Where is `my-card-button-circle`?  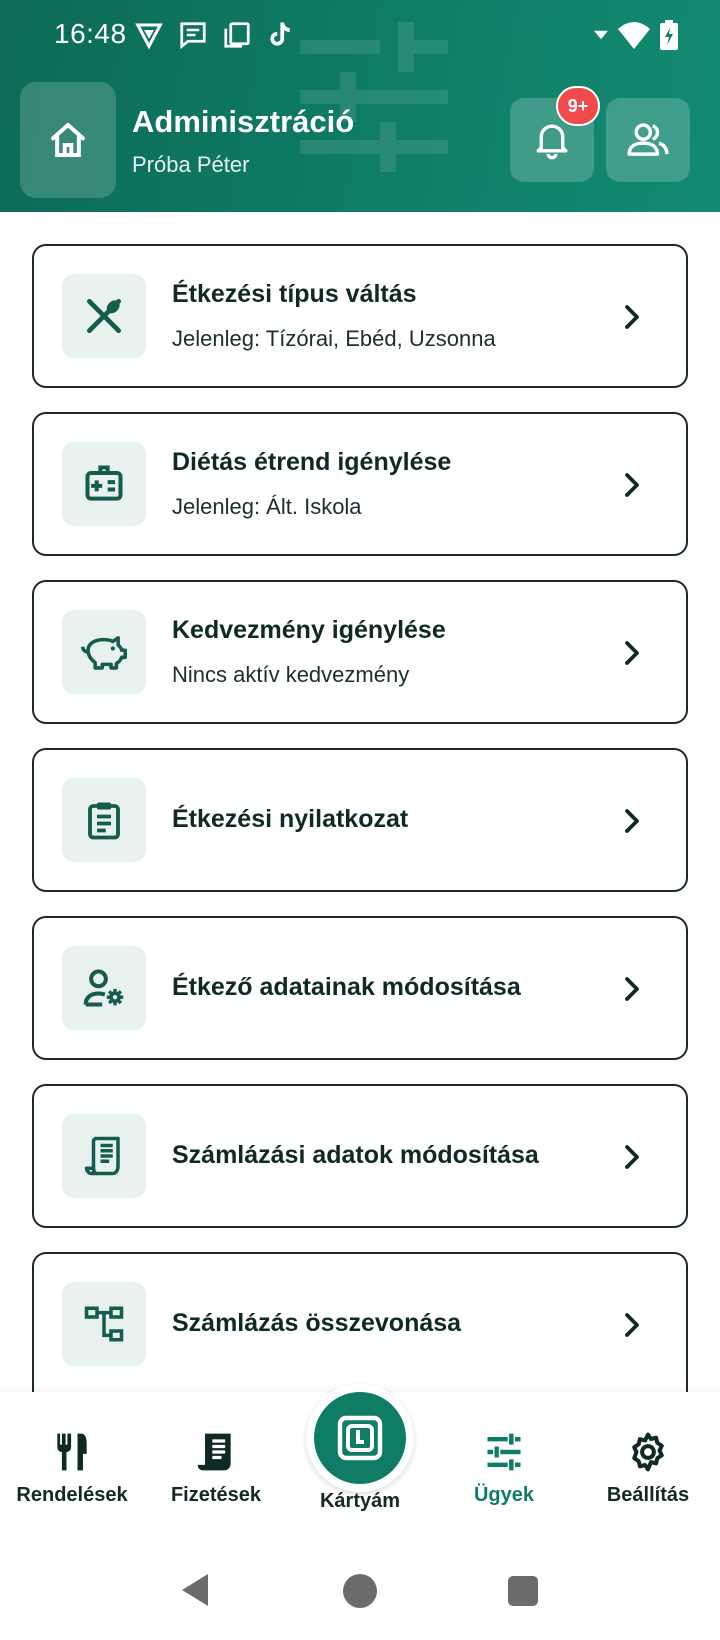
my-card-button-circle is located at coordinates (360, 1438).